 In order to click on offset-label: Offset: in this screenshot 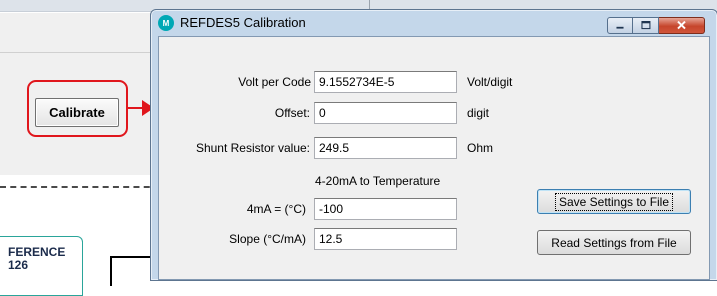, I will do `click(292, 113)`.